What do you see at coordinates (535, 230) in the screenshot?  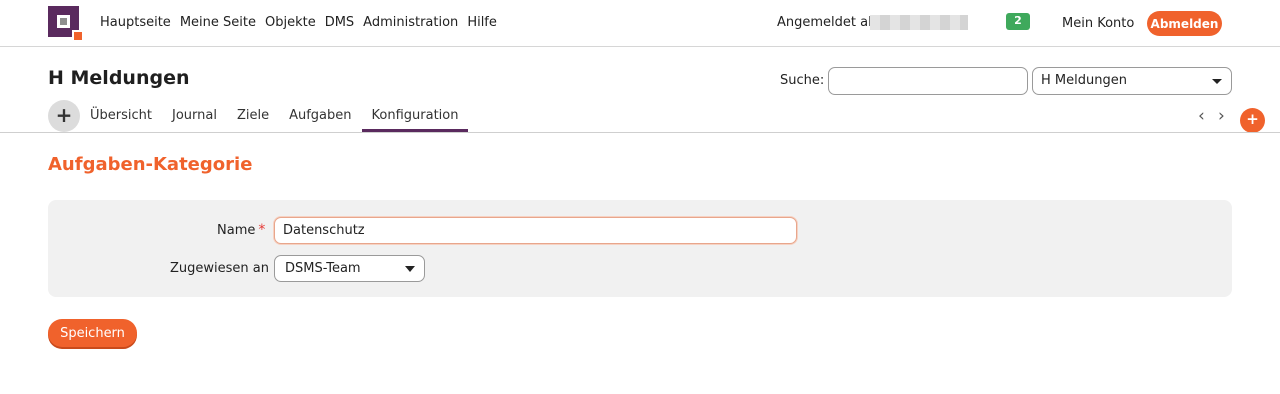 I see `name-field` at bounding box center [535, 230].